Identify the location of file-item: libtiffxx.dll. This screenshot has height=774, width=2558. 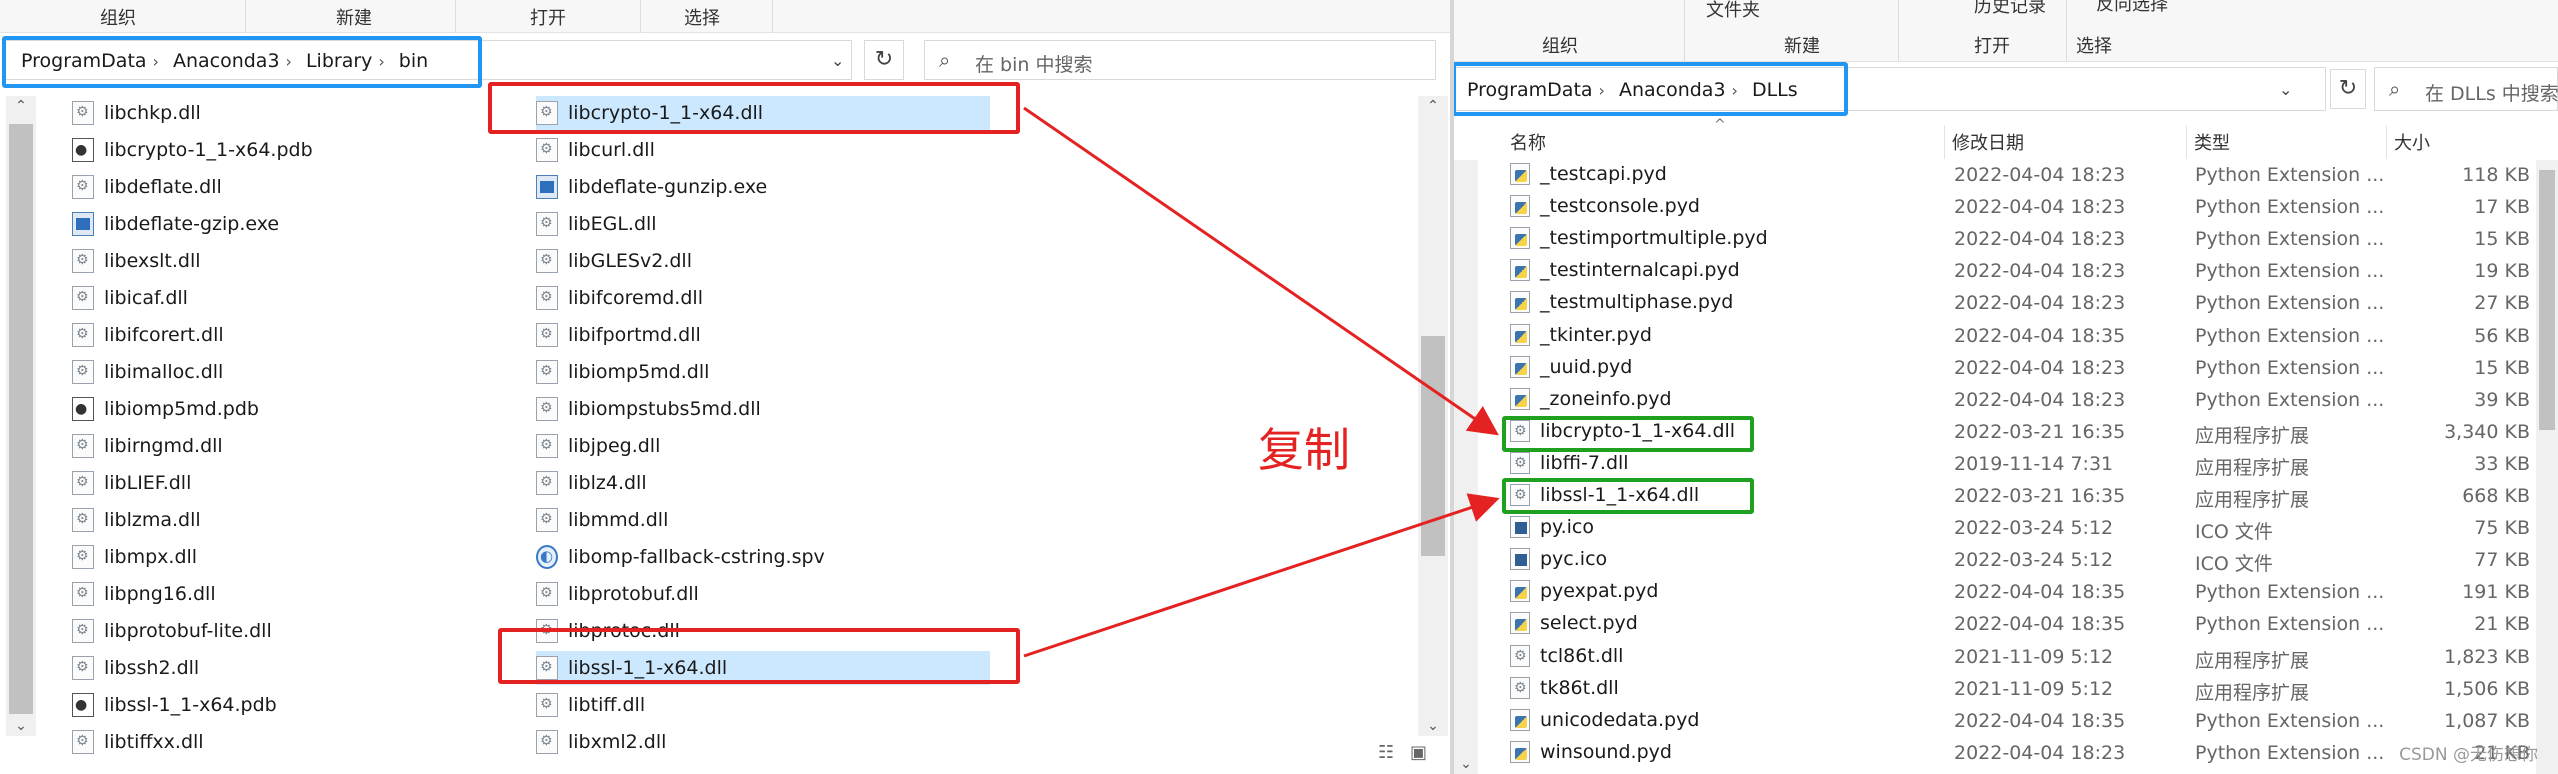
(262, 742).